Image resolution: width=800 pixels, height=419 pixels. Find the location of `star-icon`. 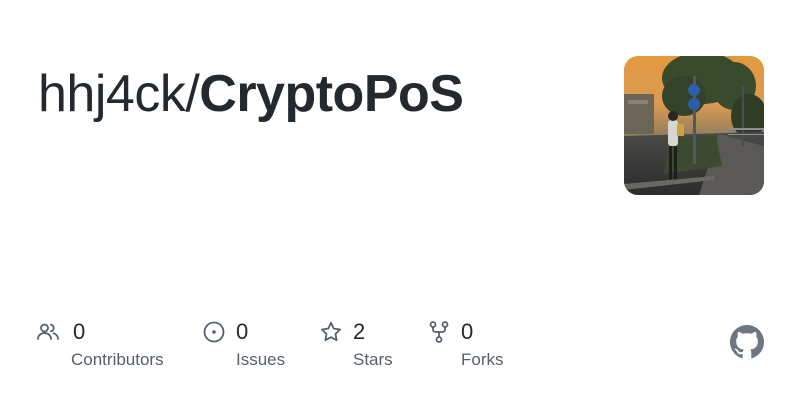

star-icon is located at coordinates (331, 331).